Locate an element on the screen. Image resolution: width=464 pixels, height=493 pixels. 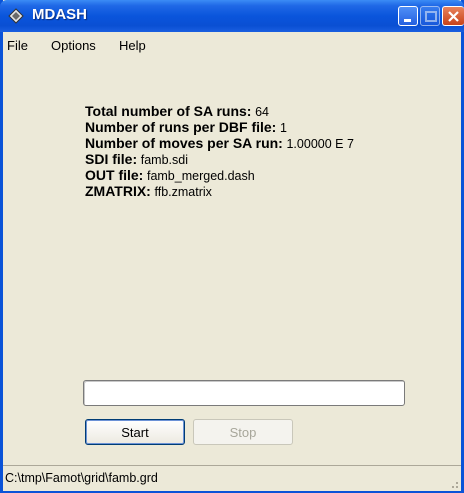
info-label: Number of moves per SA run: is located at coordinates (184, 143).